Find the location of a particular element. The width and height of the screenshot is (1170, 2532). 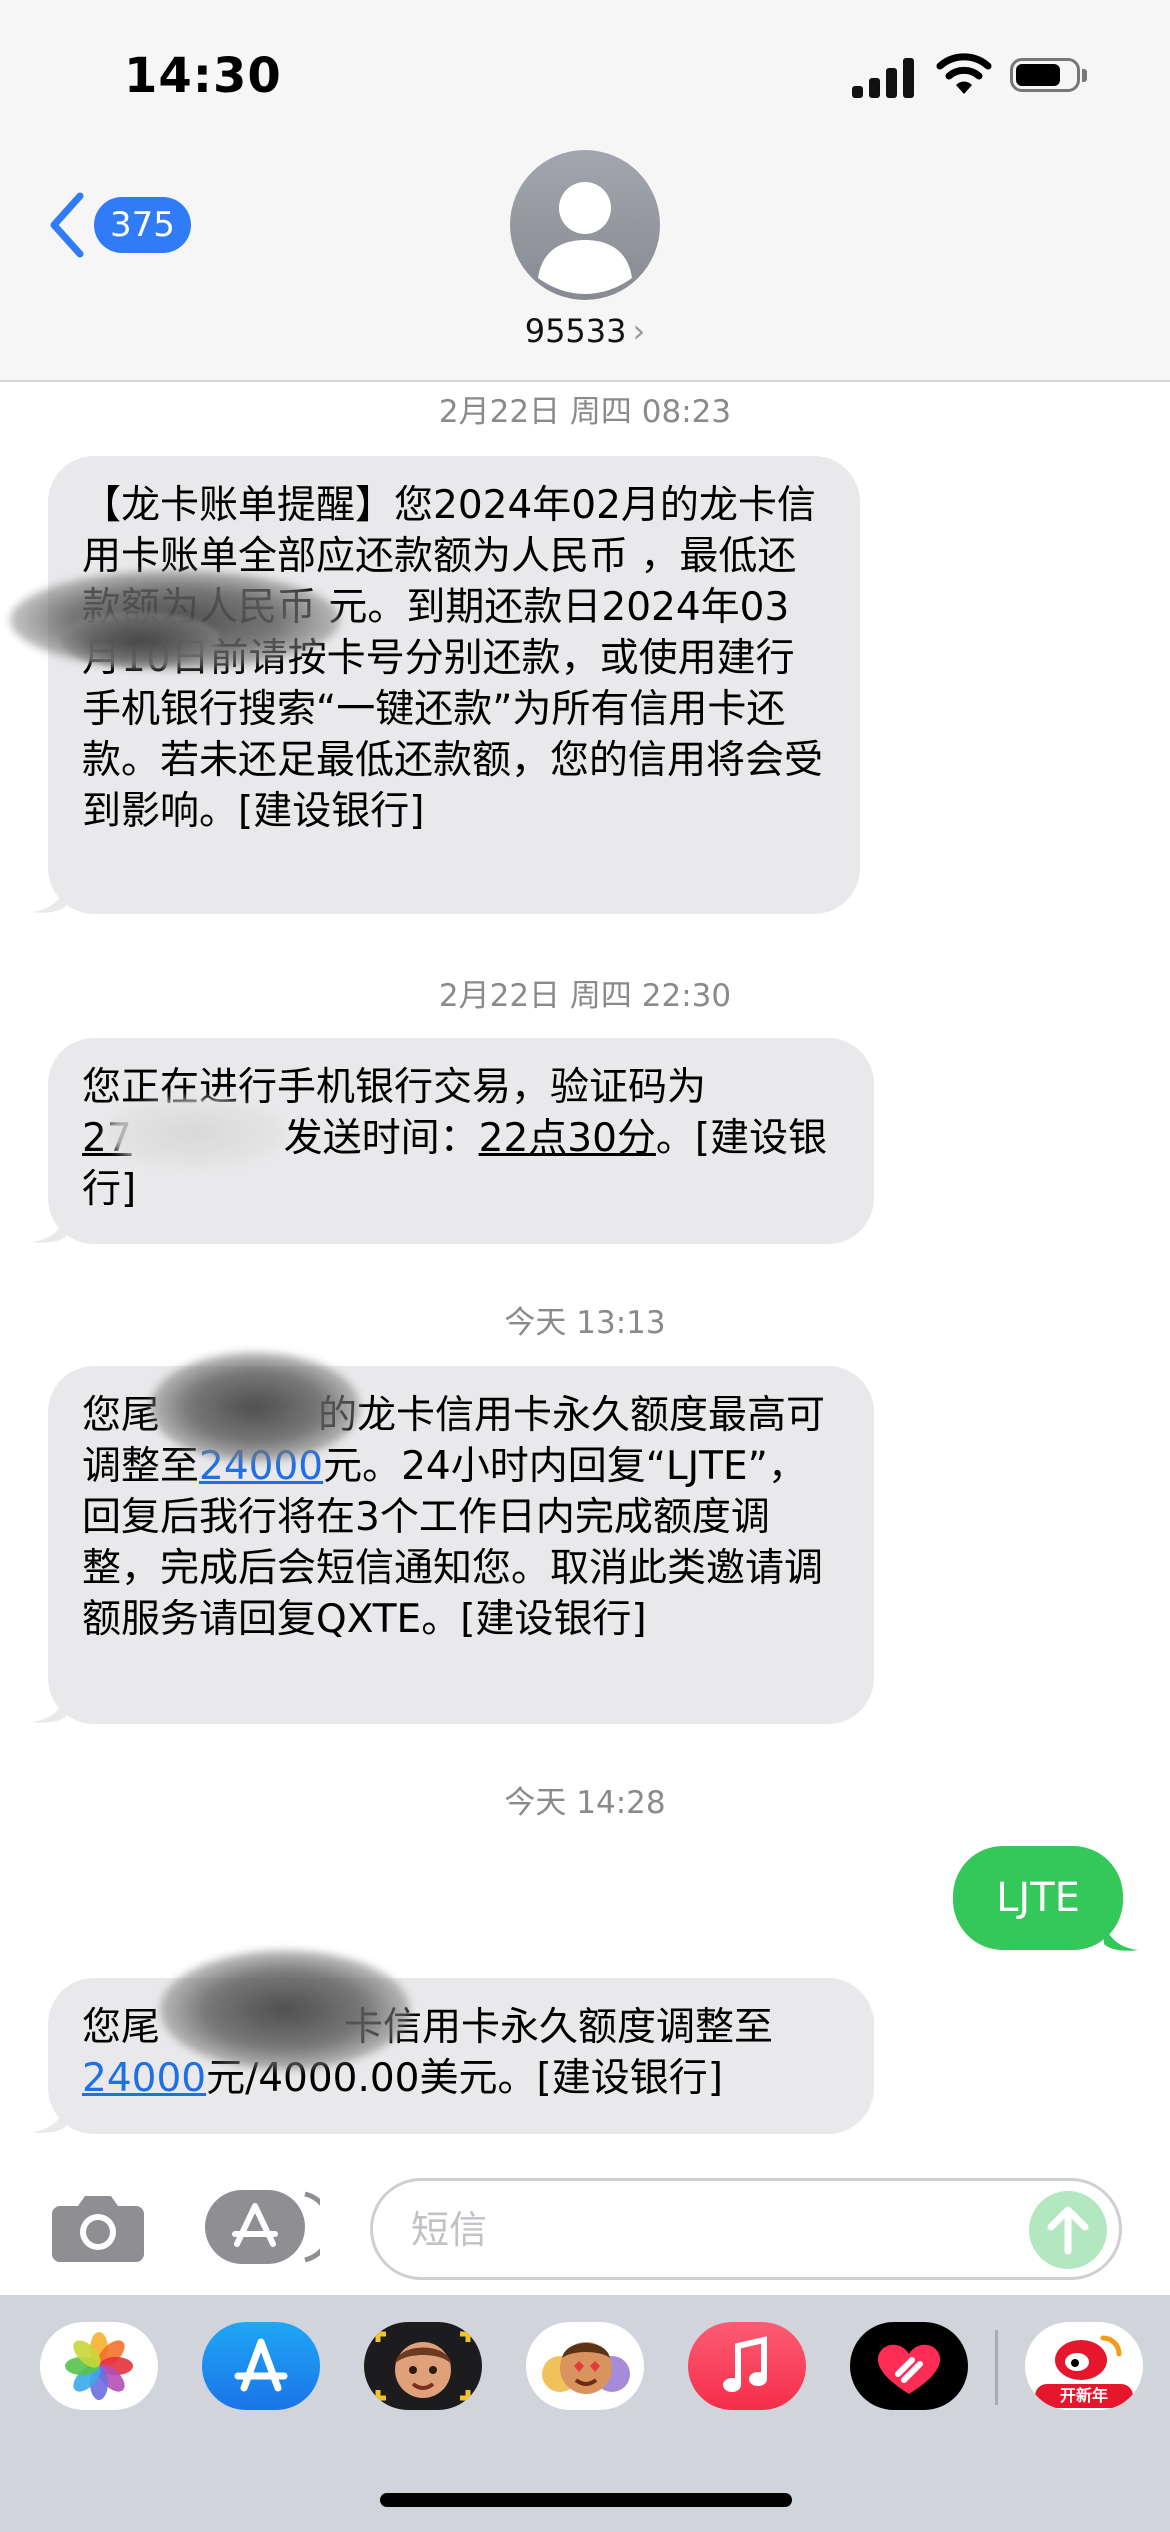

contact-name: 95533 › is located at coordinates (585, 331).